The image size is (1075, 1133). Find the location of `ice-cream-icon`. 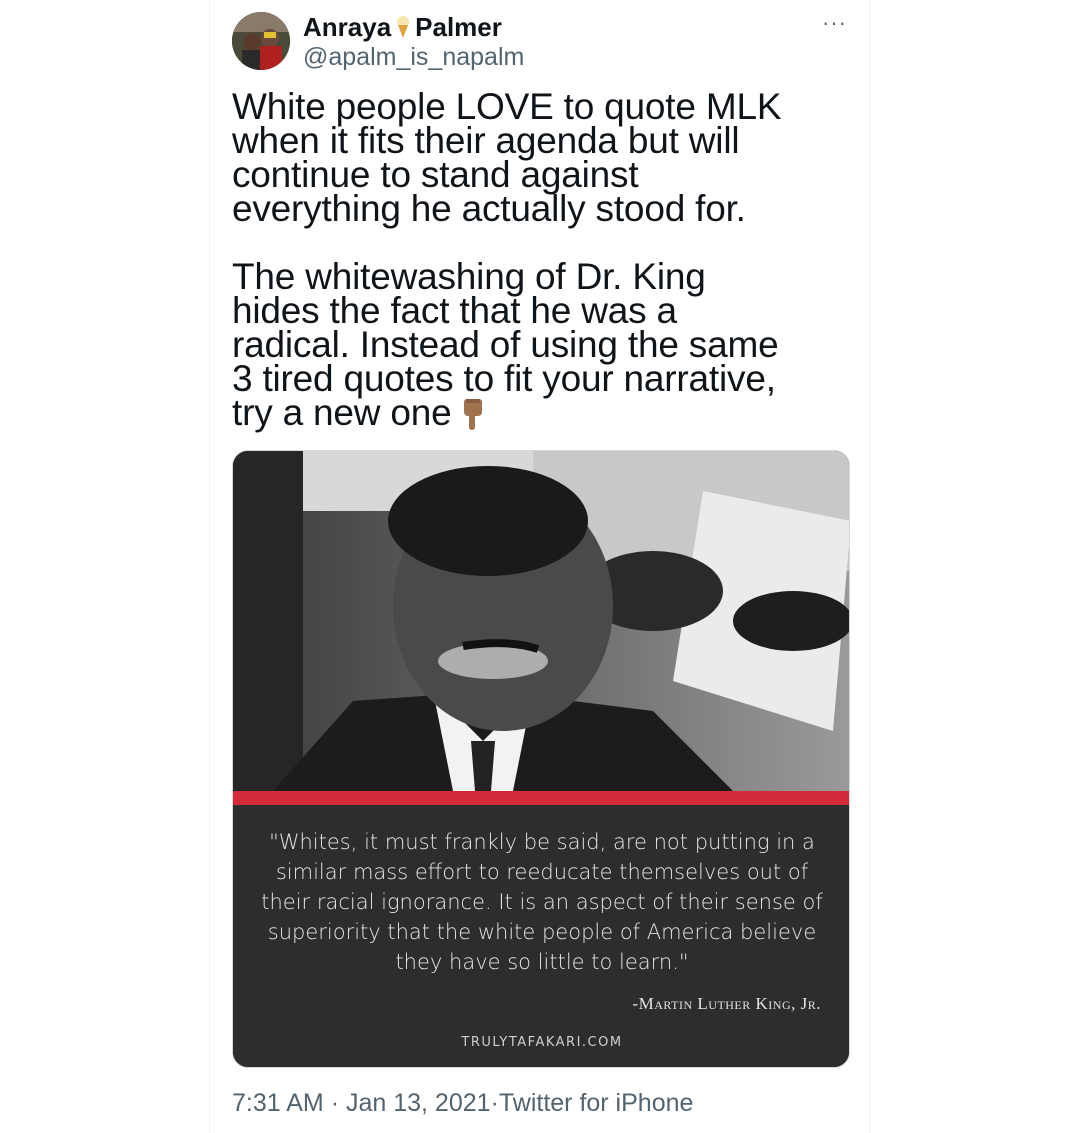

ice-cream-icon is located at coordinates (403, 27).